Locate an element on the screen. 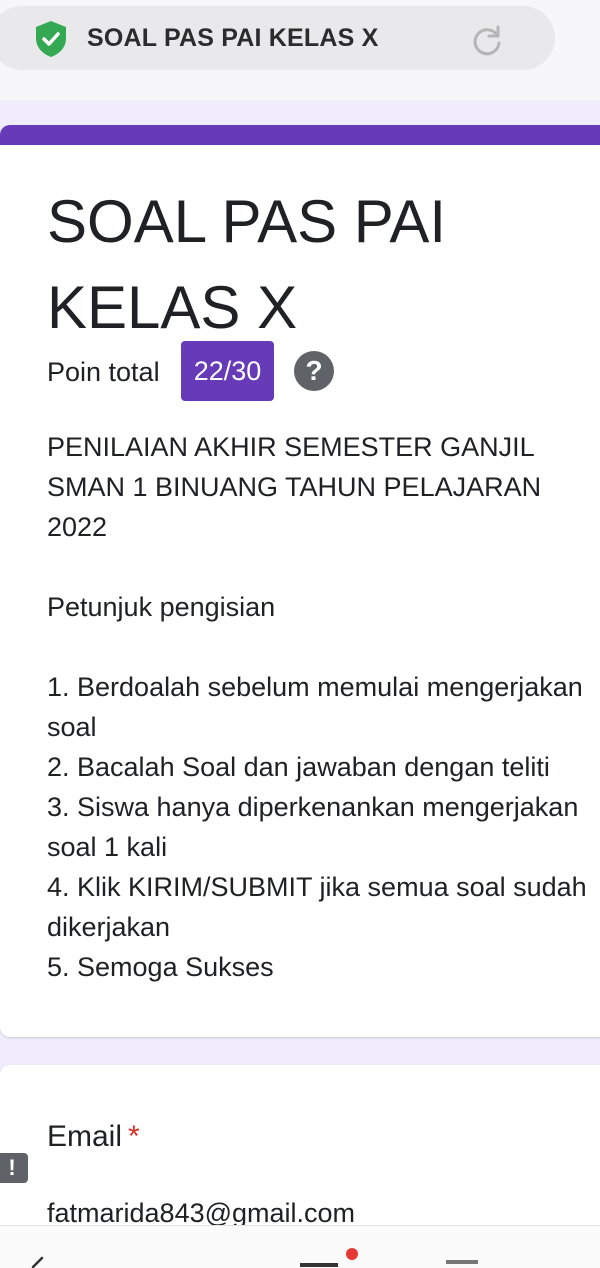 Image resolution: width=600 pixels, height=1268 pixels. points-label: Poin total is located at coordinates (103, 372).